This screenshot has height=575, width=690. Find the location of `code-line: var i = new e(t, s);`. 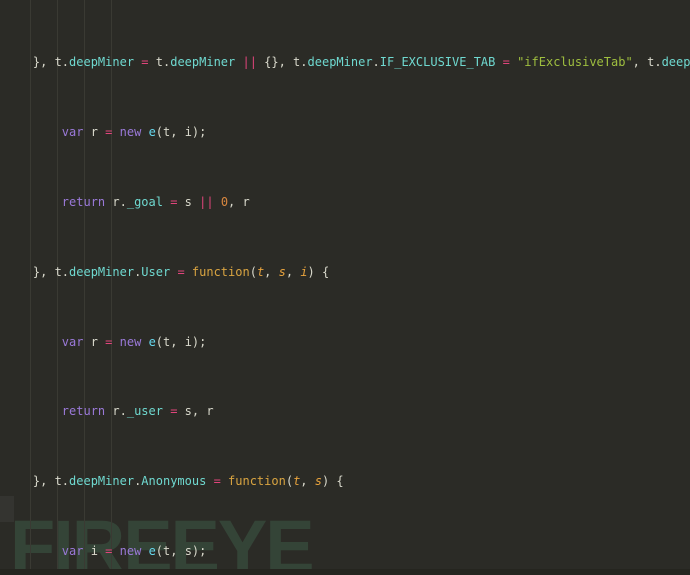

code-line: var i = new e(t, s); is located at coordinates (345, 551).